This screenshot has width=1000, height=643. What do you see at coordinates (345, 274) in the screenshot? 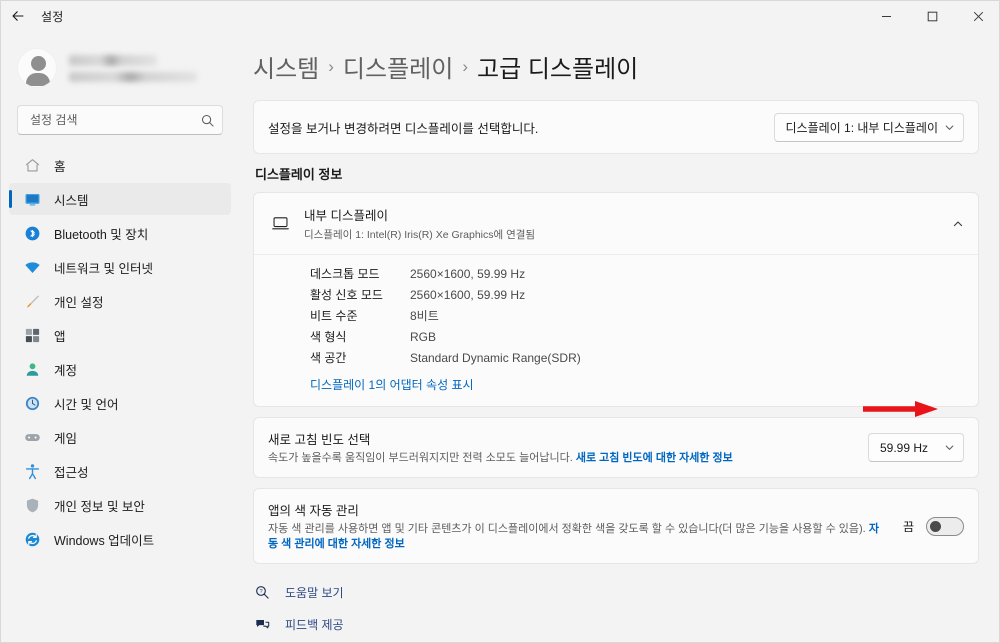
I see `detail-key: 데스크톱 모드` at bounding box center [345, 274].